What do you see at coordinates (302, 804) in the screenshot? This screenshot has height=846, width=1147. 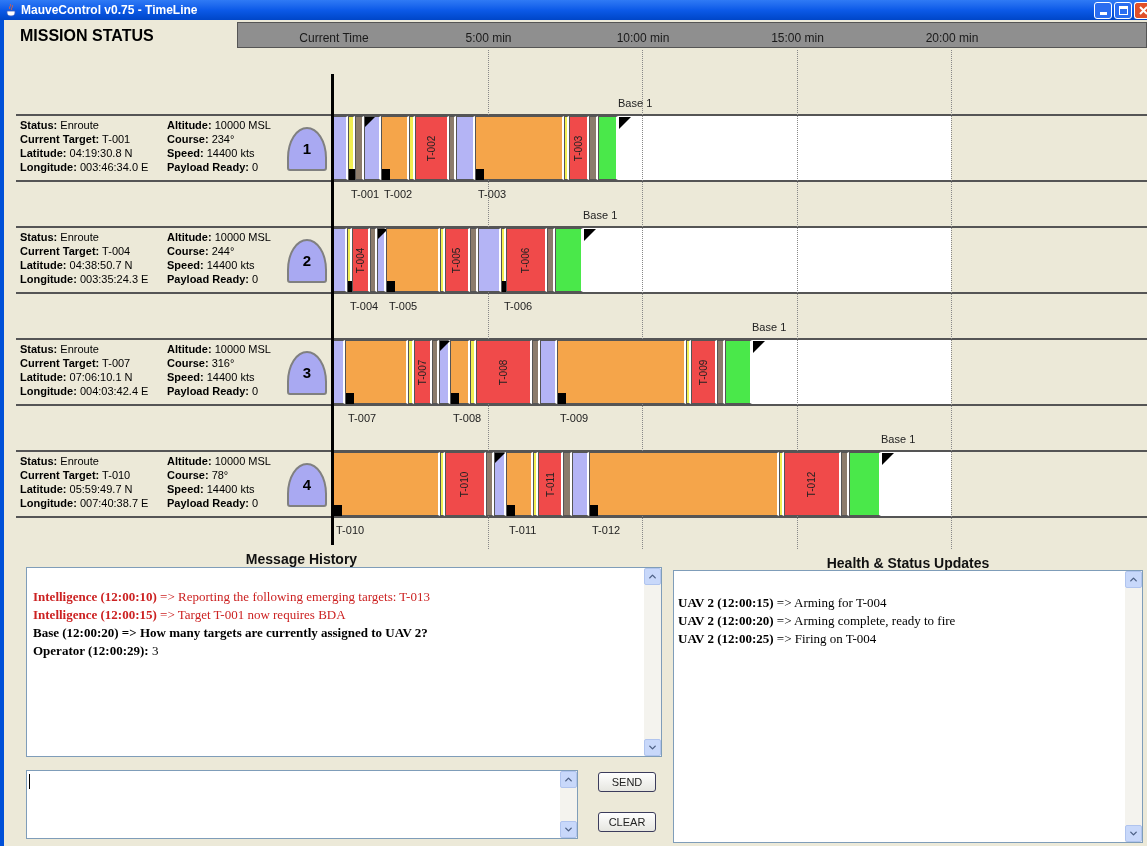 I see `message-input` at bounding box center [302, 804].